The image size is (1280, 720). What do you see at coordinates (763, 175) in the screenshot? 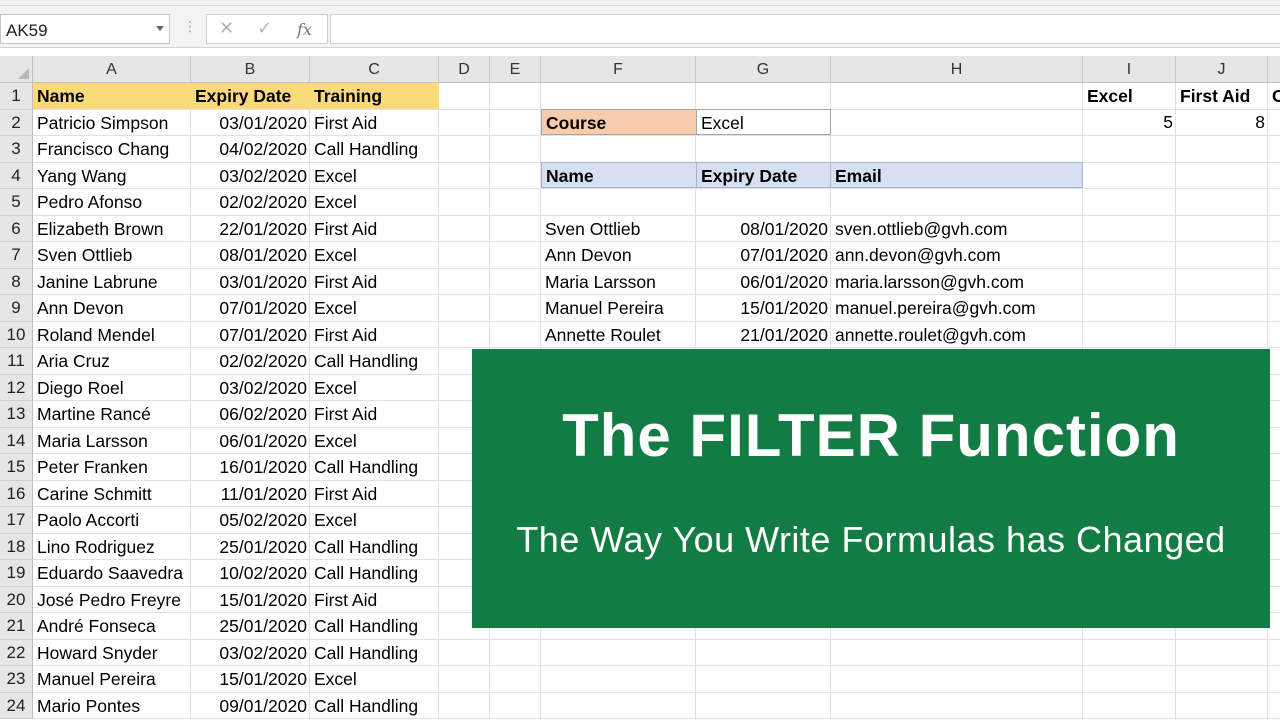
I see `results-header-expiry: Expiry Date` at bounding box center [763, 175].